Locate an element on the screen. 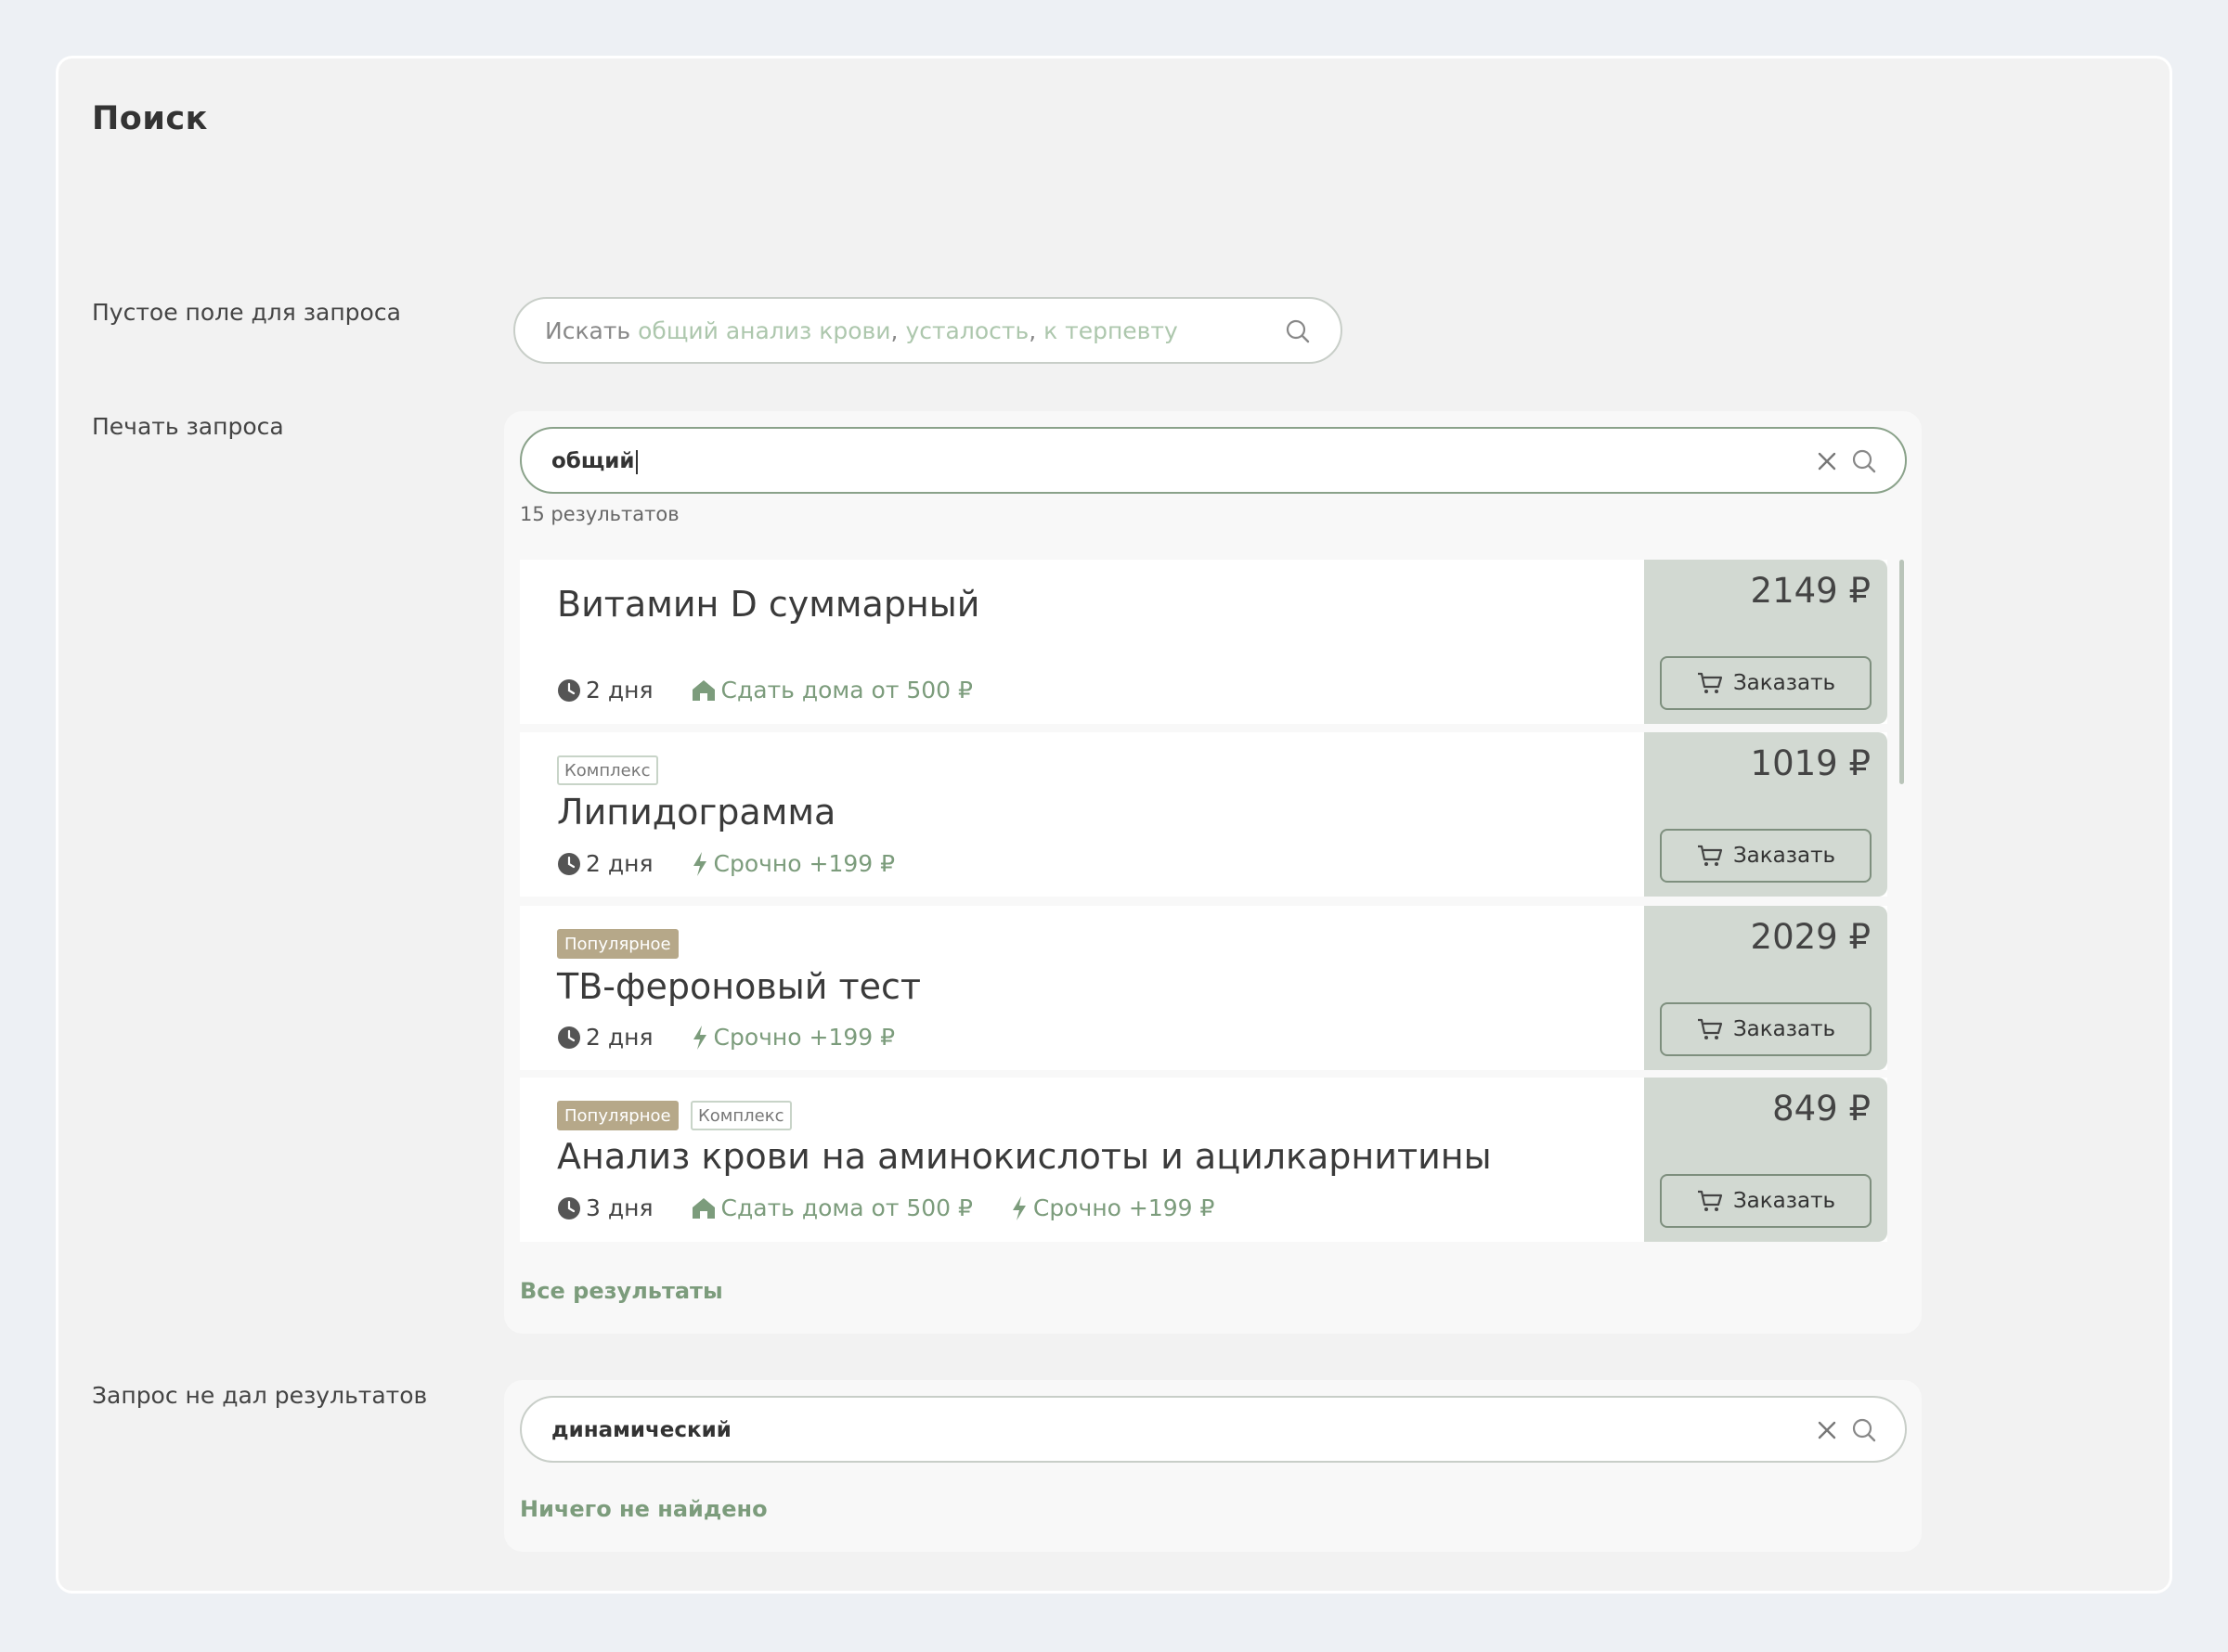  duration: 3 дня is located at coordinates (605, 1207).